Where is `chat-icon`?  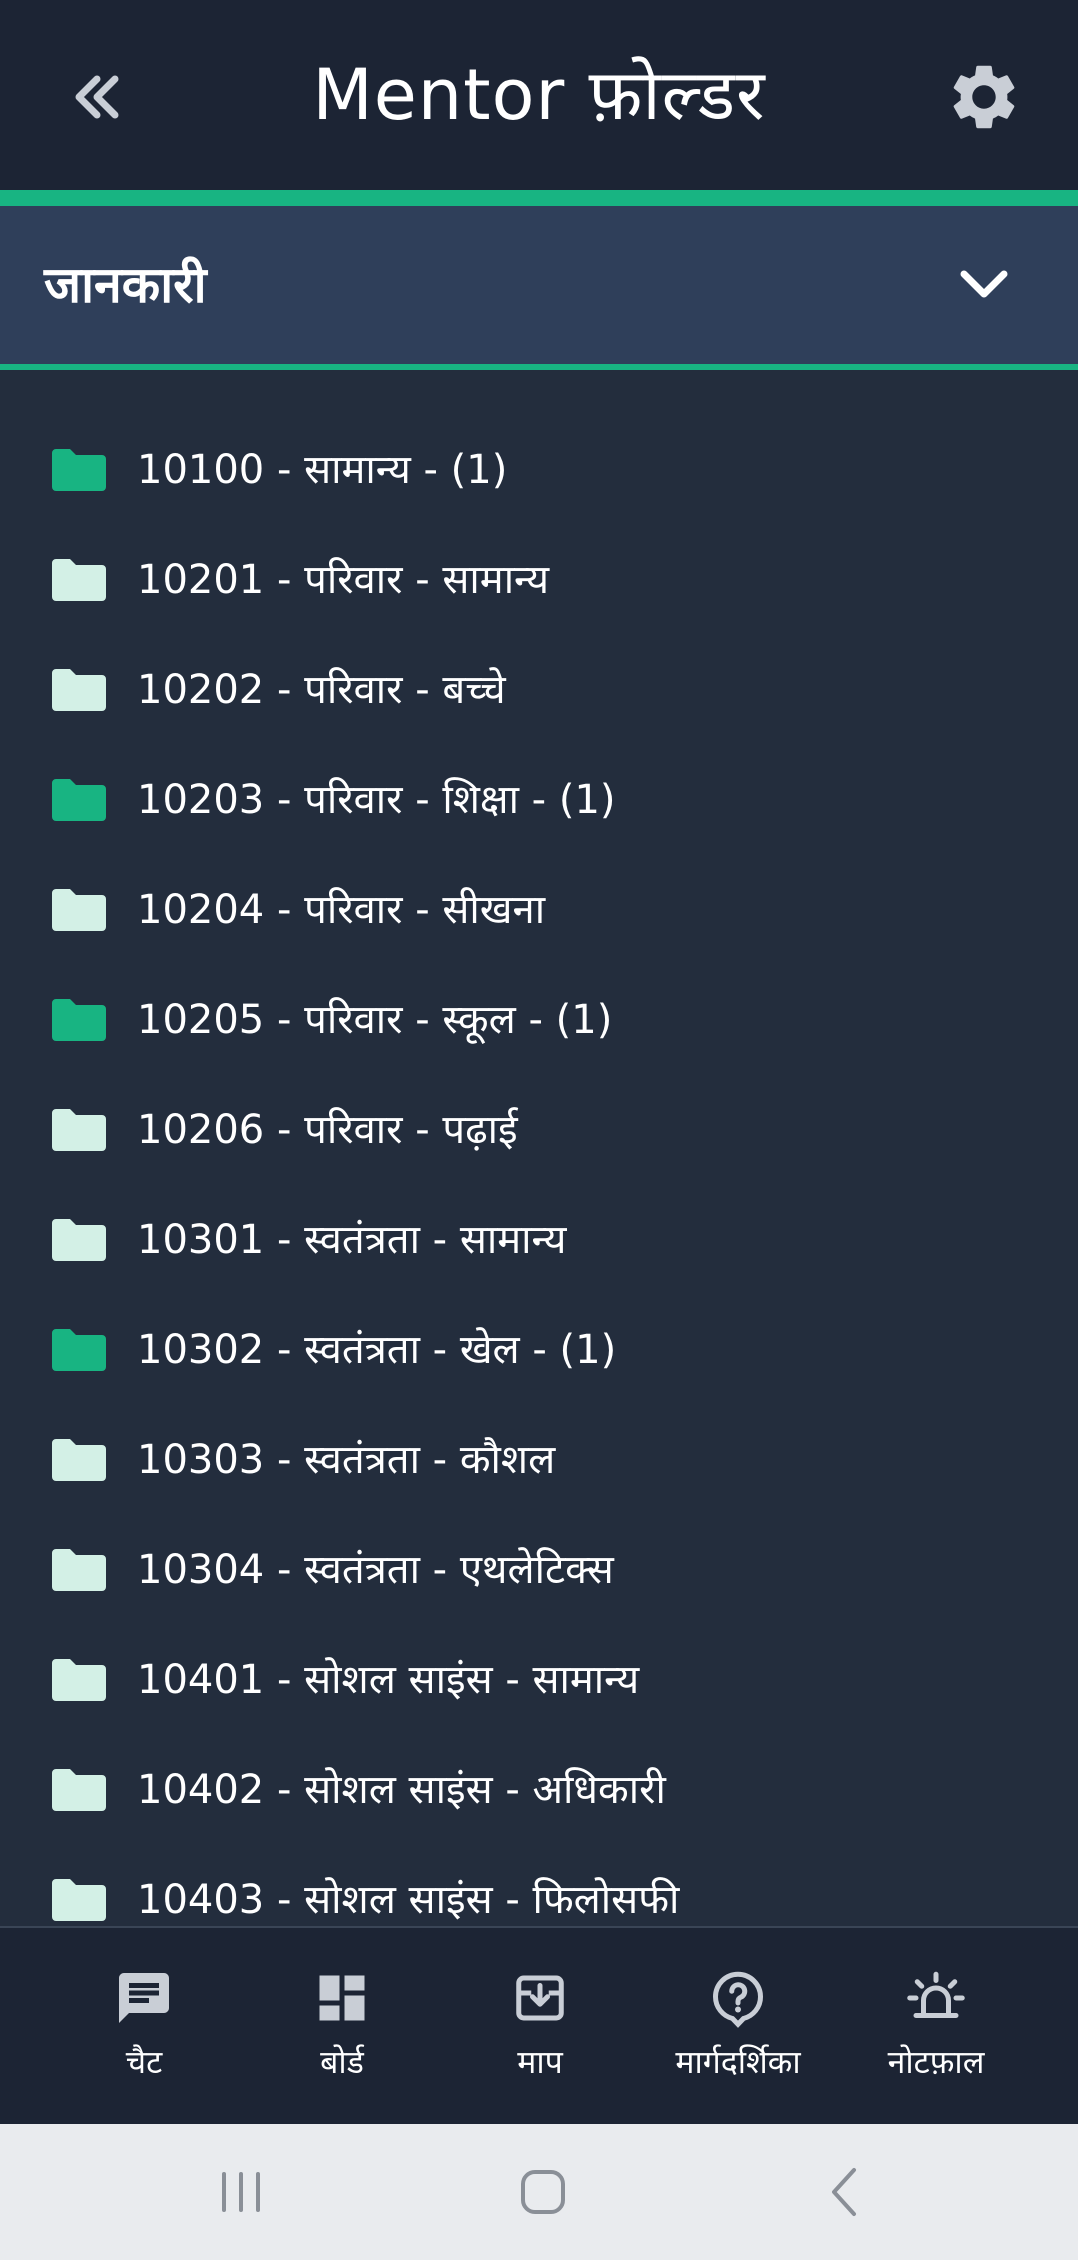
chat-icon is located at coordinates (144, 1998).